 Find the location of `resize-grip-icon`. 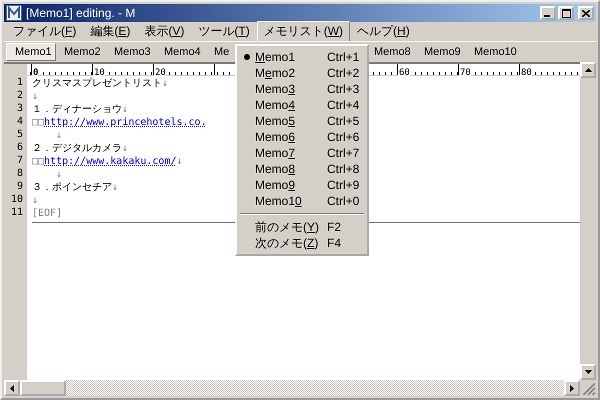

resize-grip-icon is located at coordinates (588, 388).